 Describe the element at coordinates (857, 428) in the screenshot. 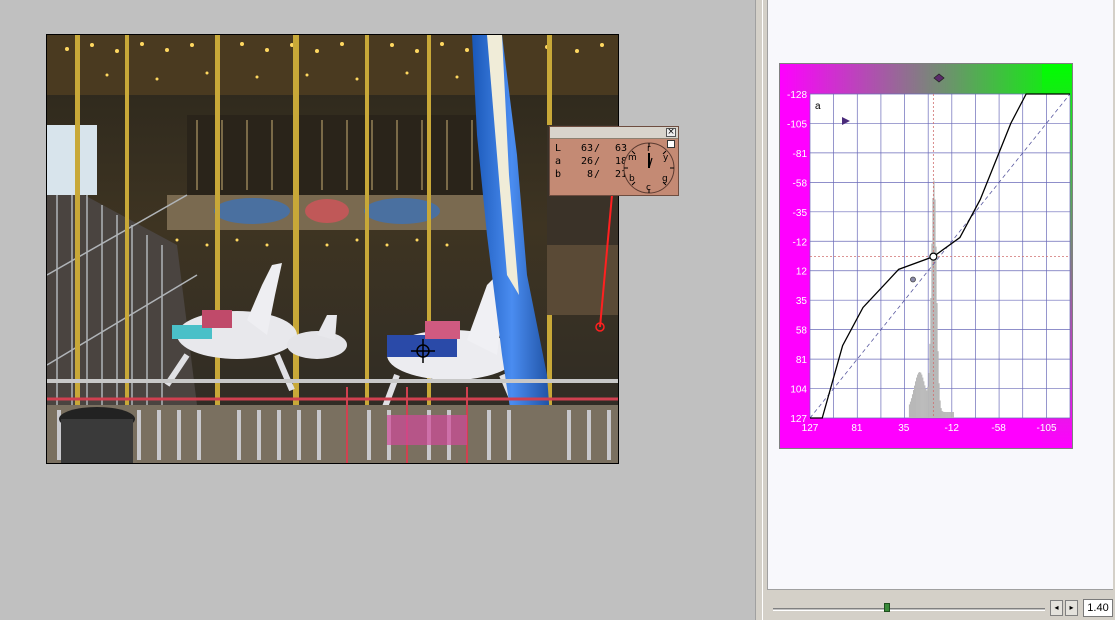

I see `x-tick-label: 81` at that location.